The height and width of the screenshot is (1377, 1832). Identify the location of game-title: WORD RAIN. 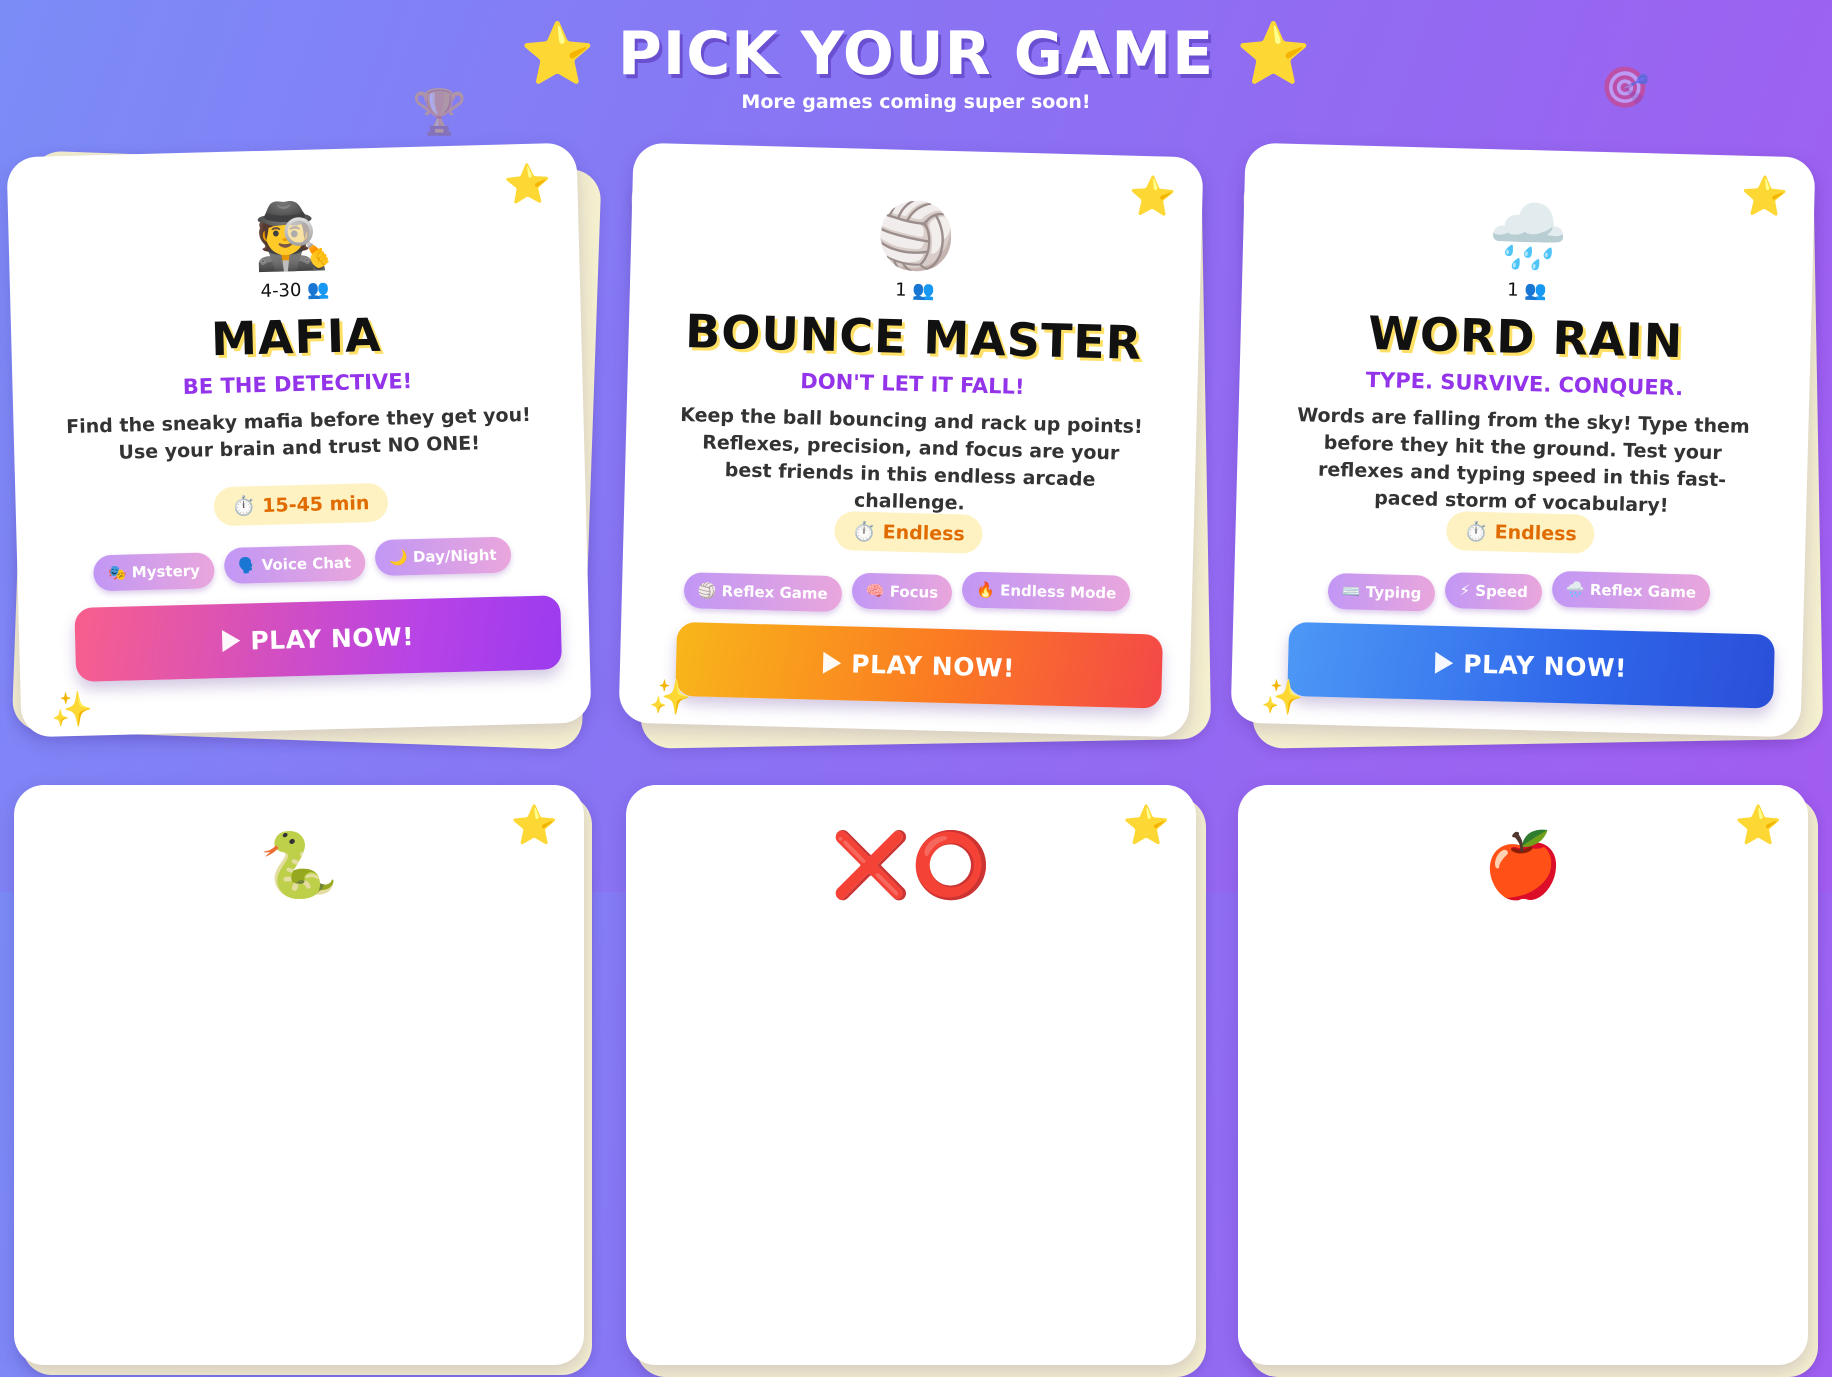
(1525, 337).